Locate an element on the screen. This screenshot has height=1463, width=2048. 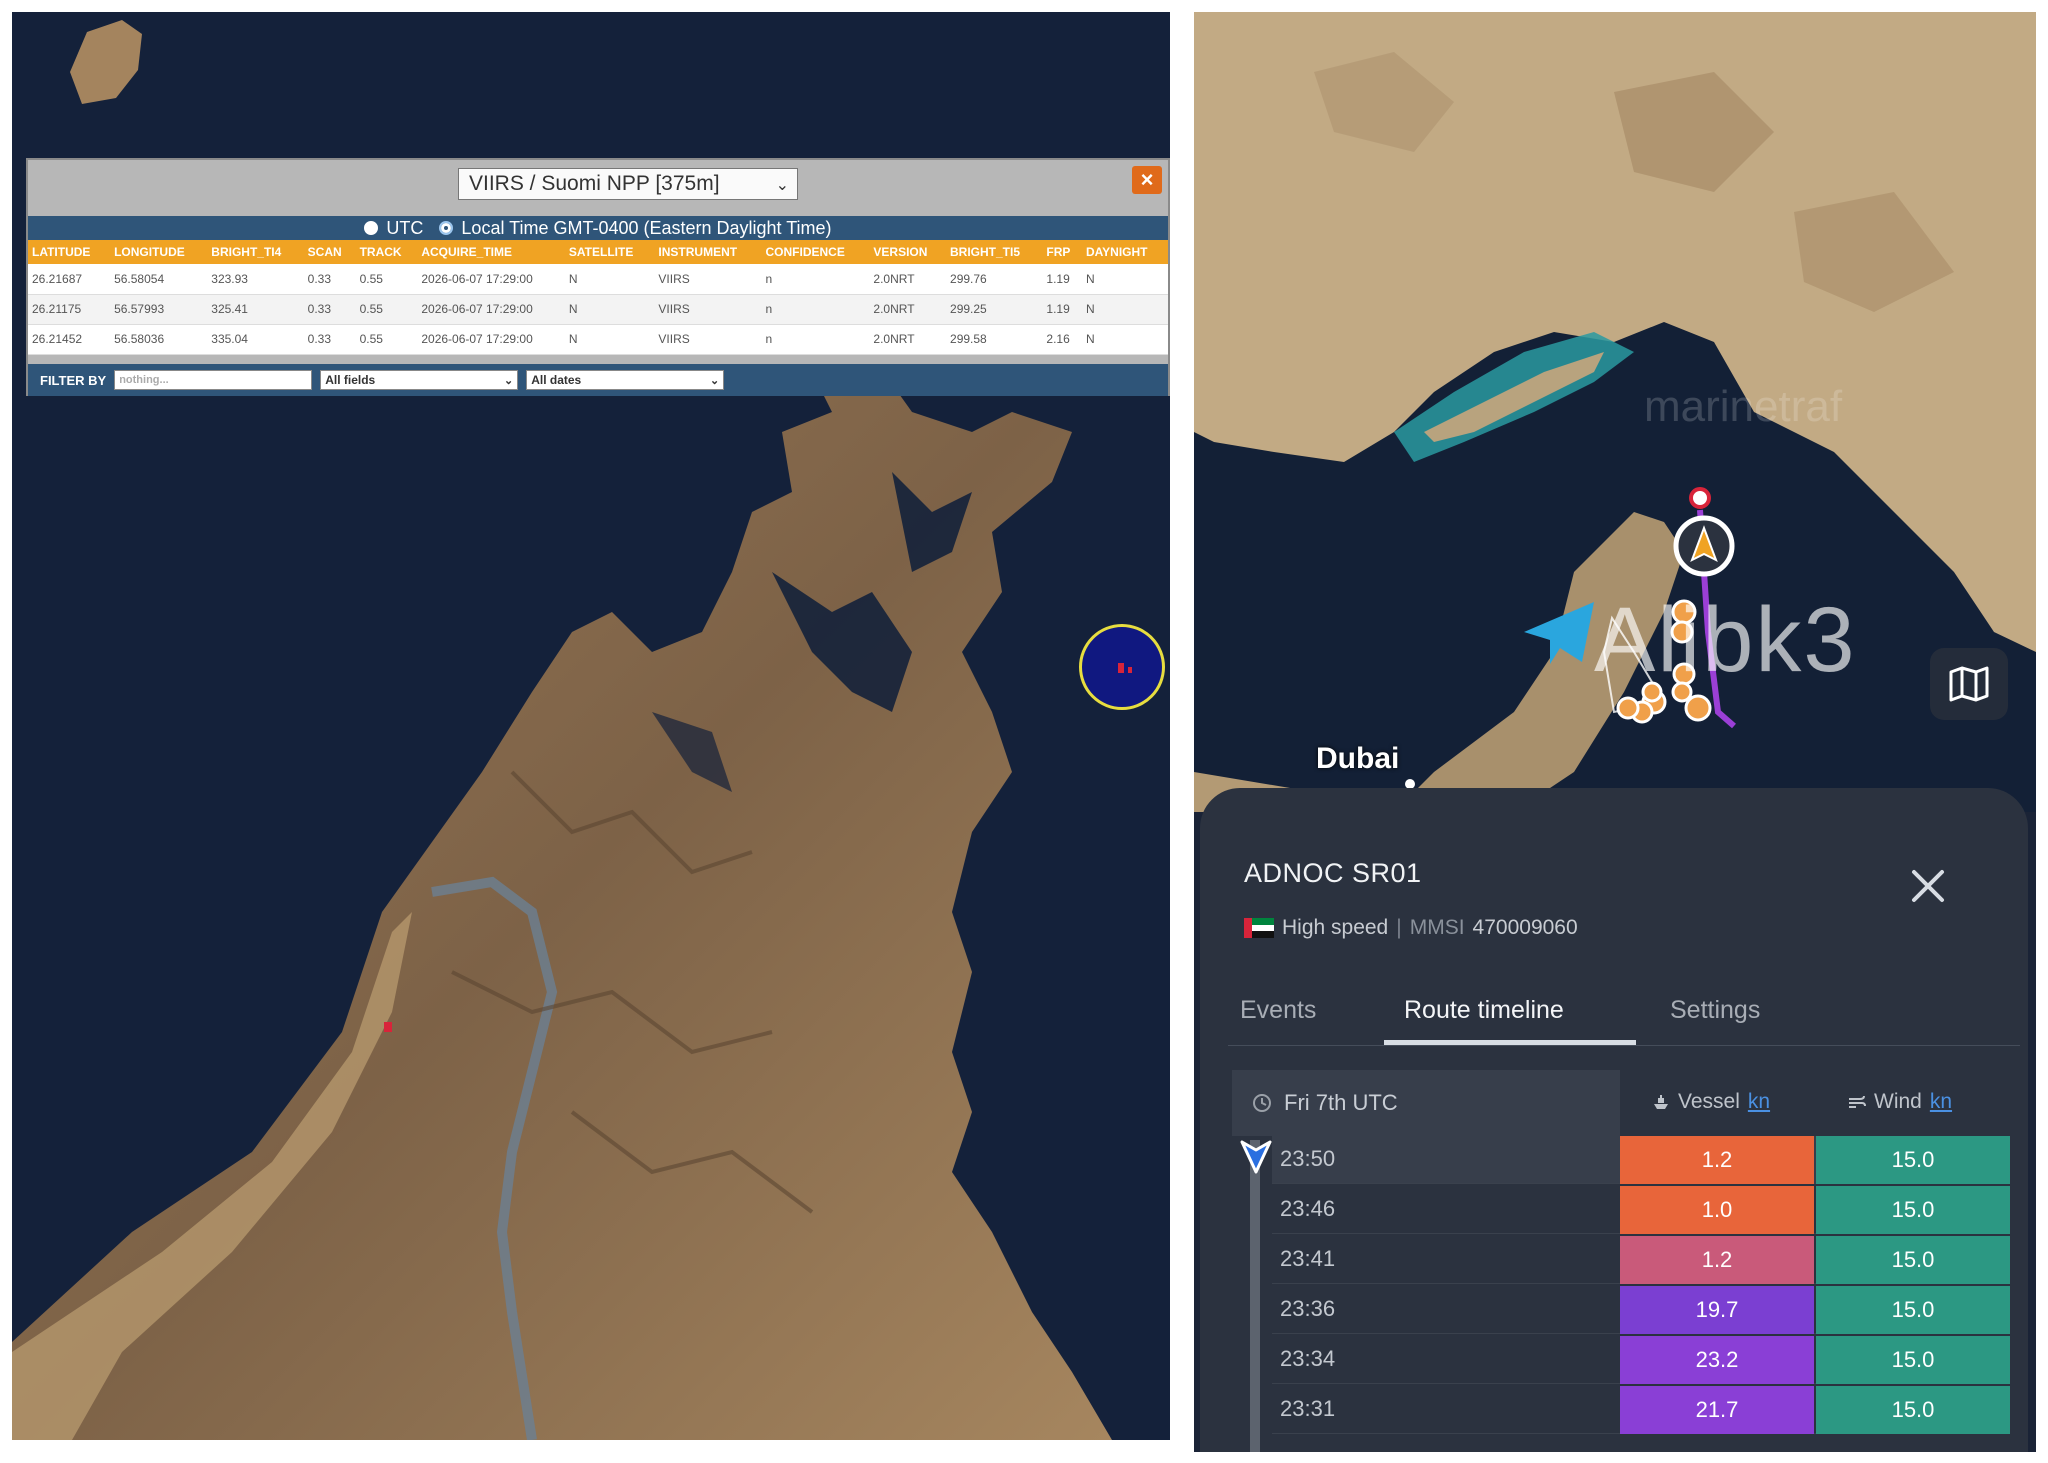
field-select: All fields ⌄ is located at coordinates (419, 380).